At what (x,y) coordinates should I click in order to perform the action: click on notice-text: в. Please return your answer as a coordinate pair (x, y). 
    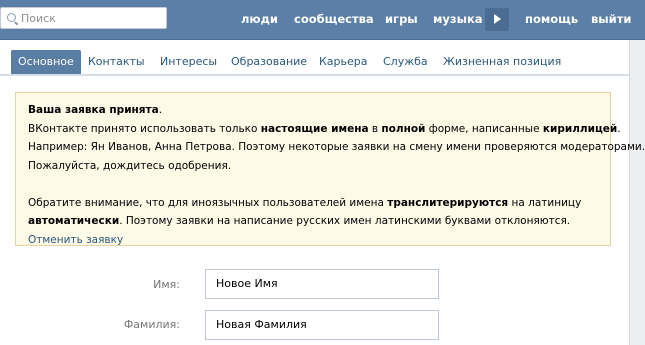
    Looking at the image, I should click on (375, 128).